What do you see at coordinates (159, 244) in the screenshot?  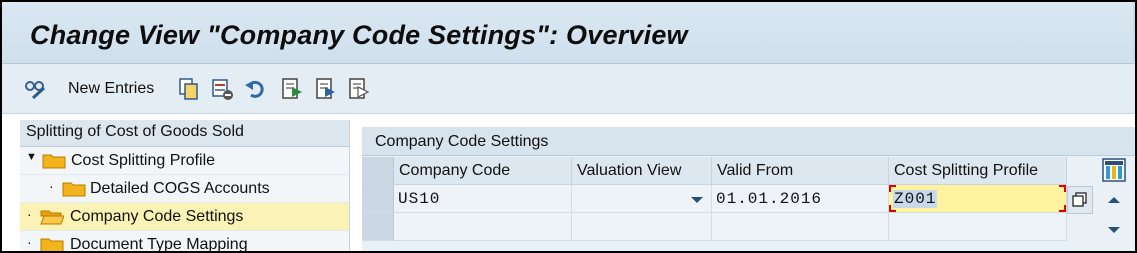 I see `tree-item-label: Document Type Mapping` at bounding box center [159, 244].